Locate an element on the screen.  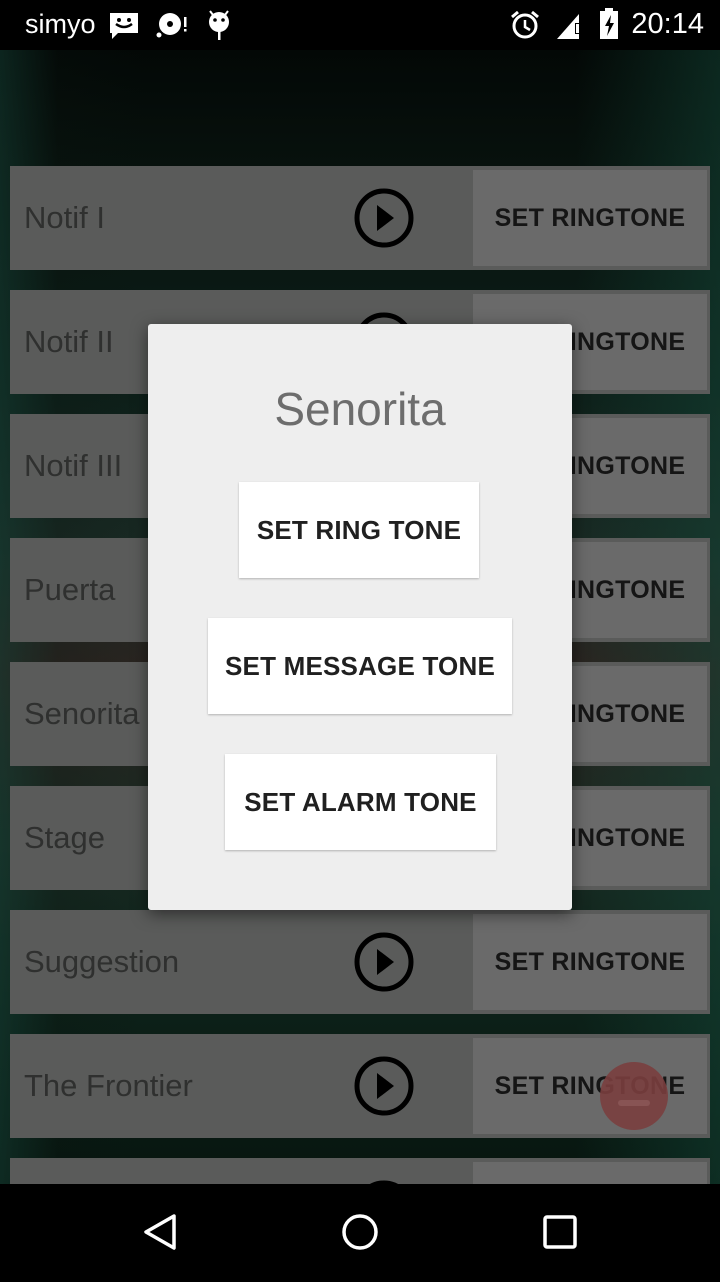
set-alarm-tone-button: SET ALARM TONE is located at coordinates (360, 802).